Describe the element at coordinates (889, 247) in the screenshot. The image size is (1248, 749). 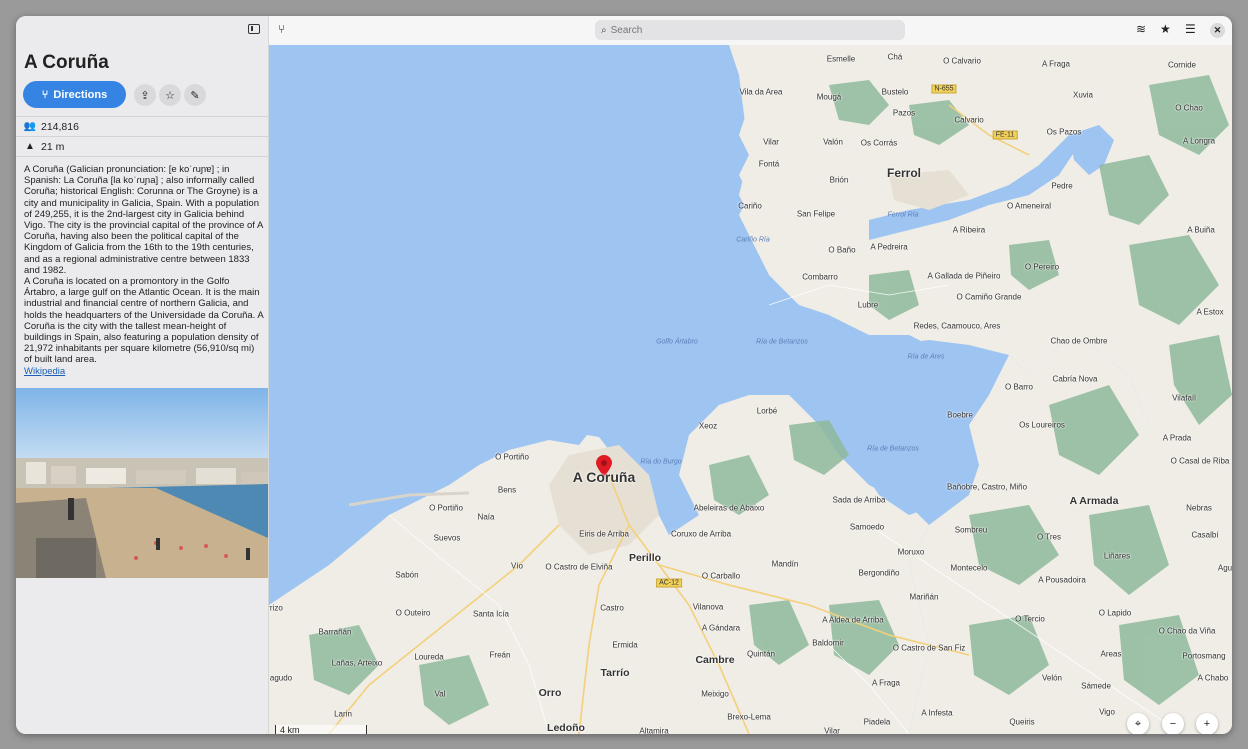
I see `map-place-label: A Pedreira` at that location.